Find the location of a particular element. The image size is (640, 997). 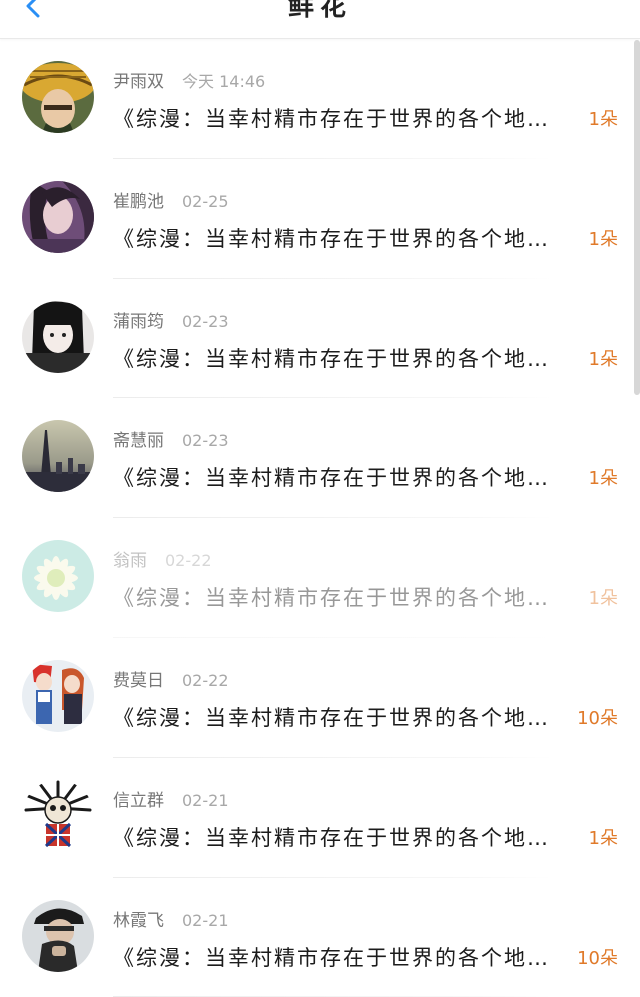

sender-name: 翁雨 is located at coordinates (130, 561).